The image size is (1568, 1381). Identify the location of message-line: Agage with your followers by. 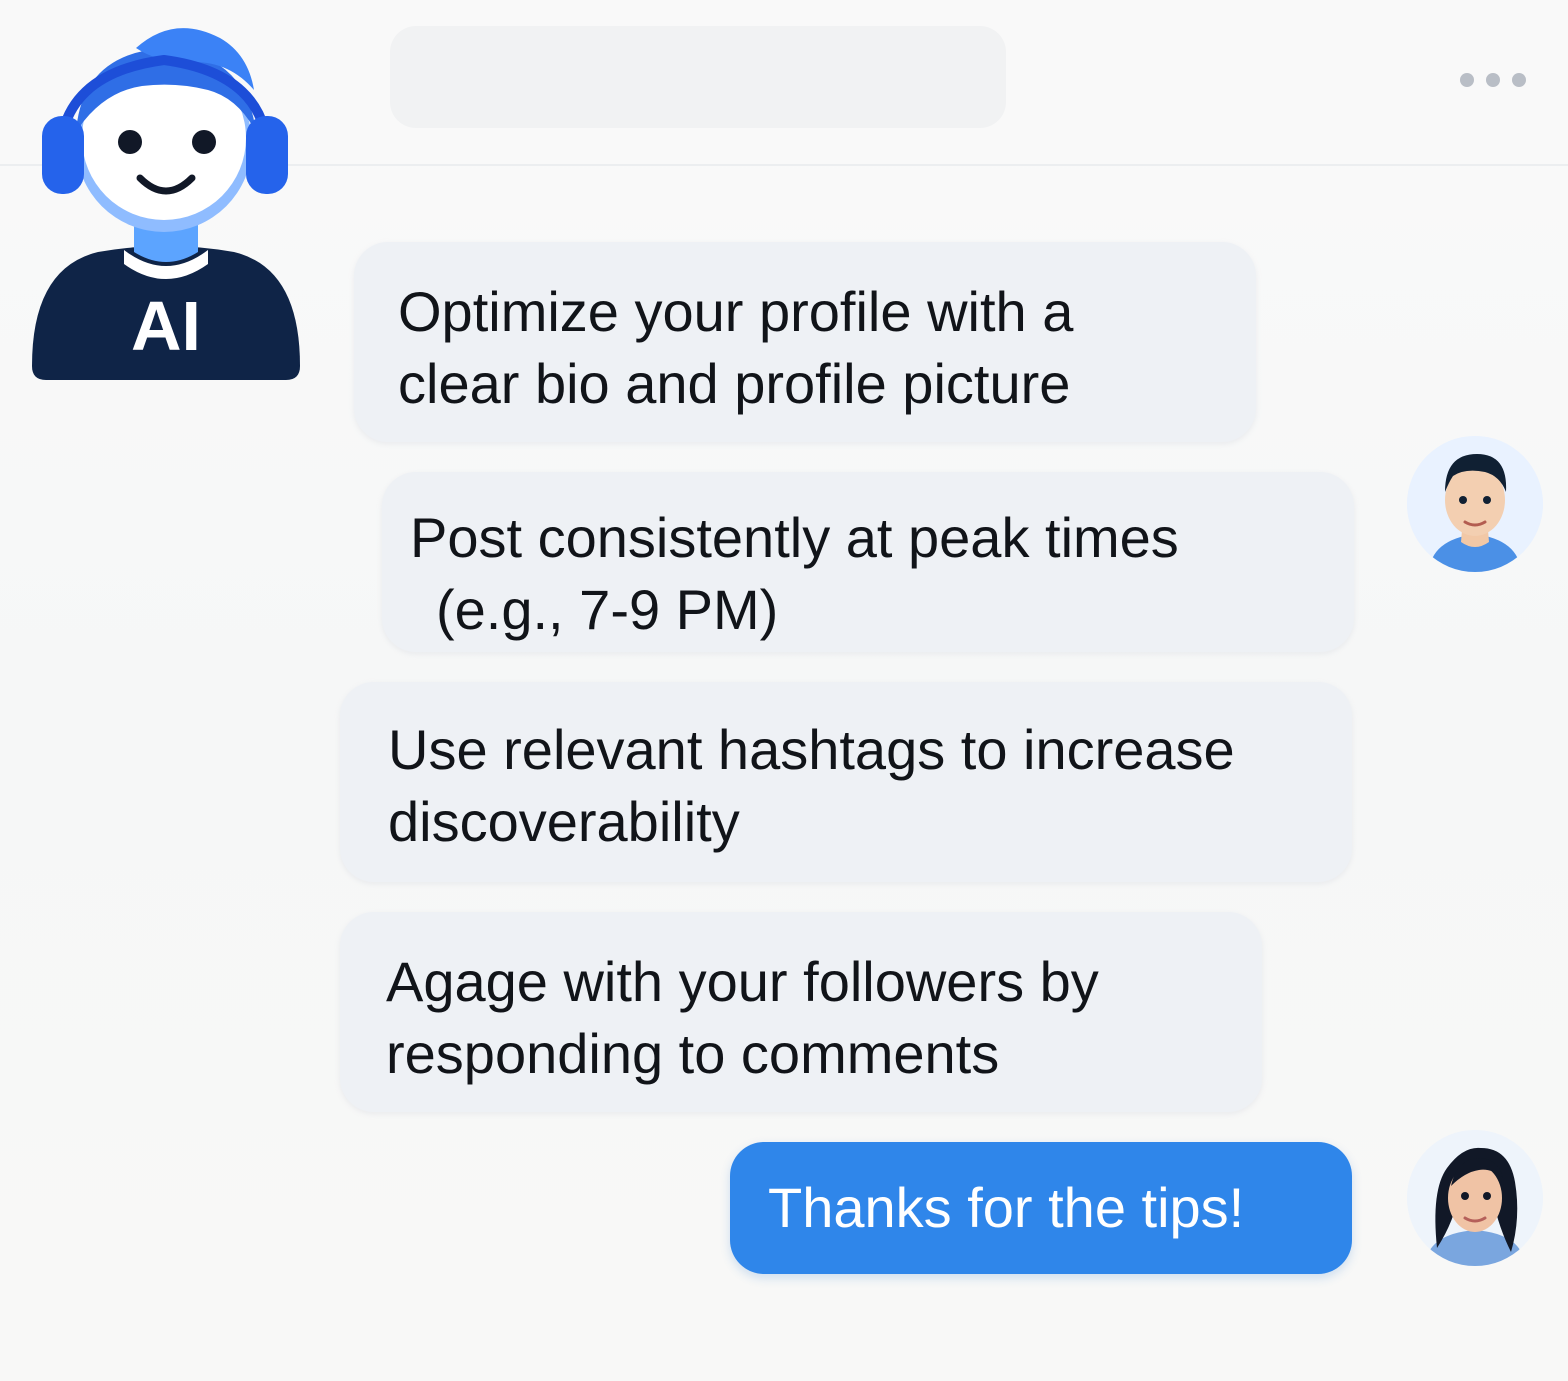
(742, 981).